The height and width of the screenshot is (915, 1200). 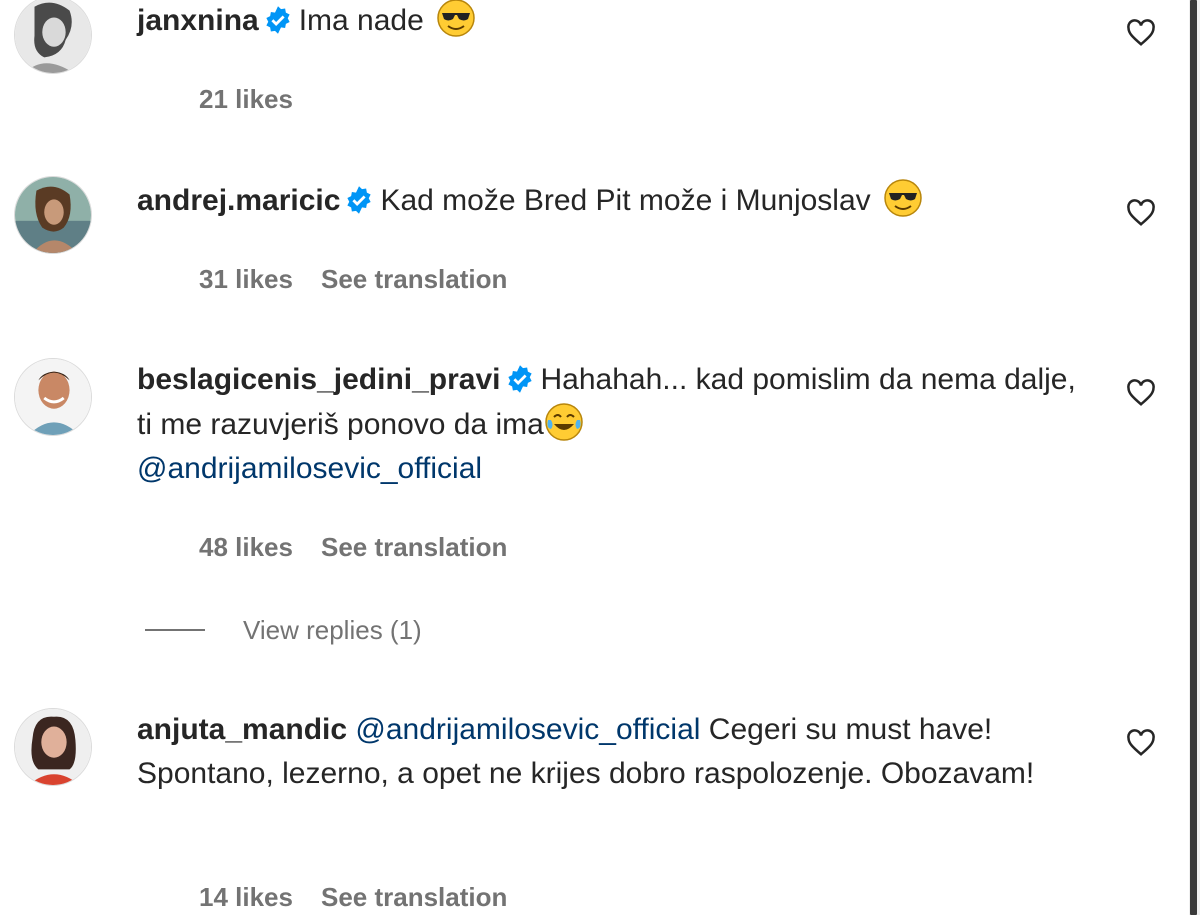 What do you see at coordinates (625, 200) in the screenshot?
I see `comment-text: Kad može Bred Pit može i Munjoslav` at bounding box center [625, 200].